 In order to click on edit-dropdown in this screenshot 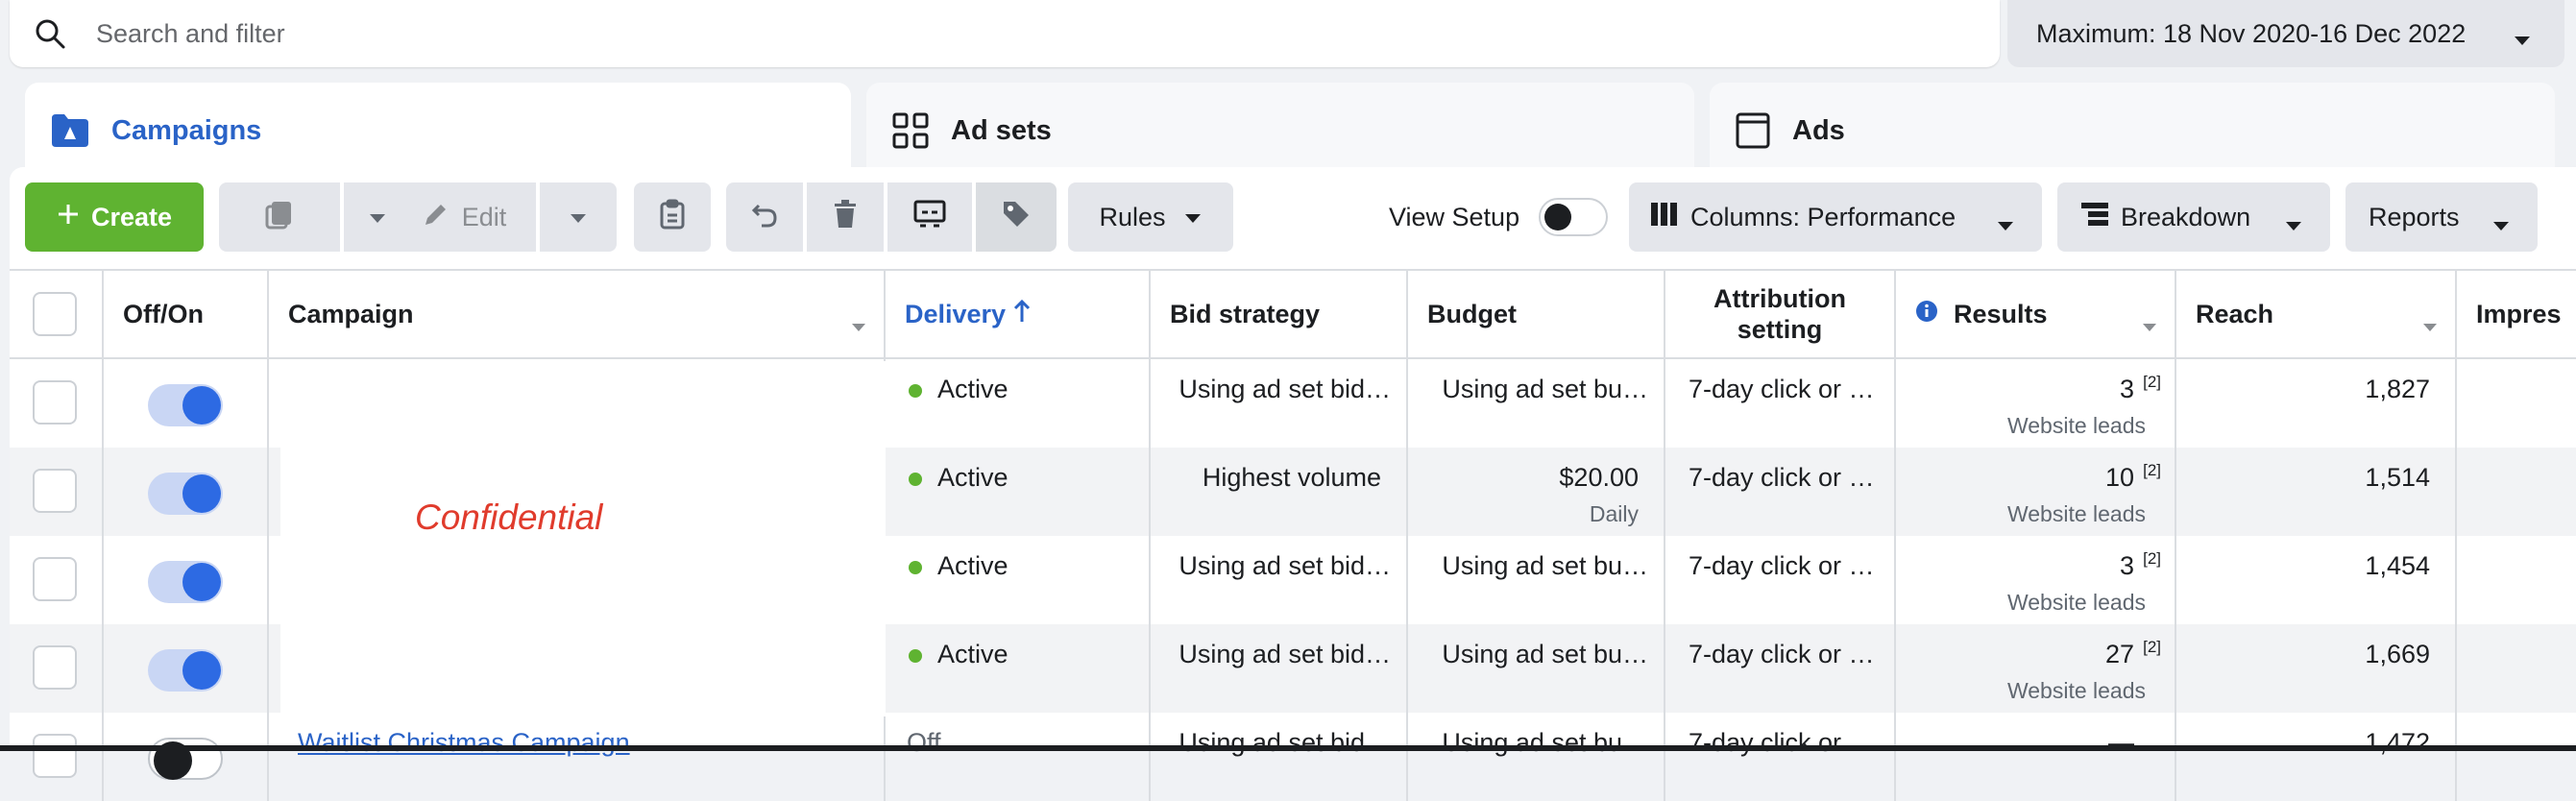, I will do `click(578, 217)`.